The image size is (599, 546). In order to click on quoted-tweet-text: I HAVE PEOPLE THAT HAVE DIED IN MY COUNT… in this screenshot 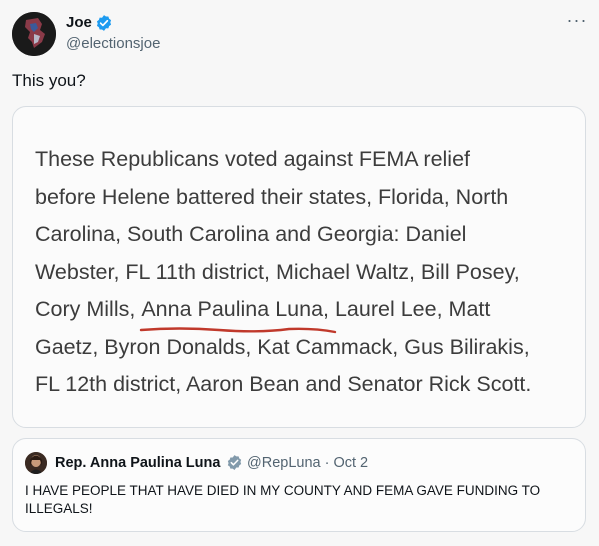, I will do `click(283, 499)`.